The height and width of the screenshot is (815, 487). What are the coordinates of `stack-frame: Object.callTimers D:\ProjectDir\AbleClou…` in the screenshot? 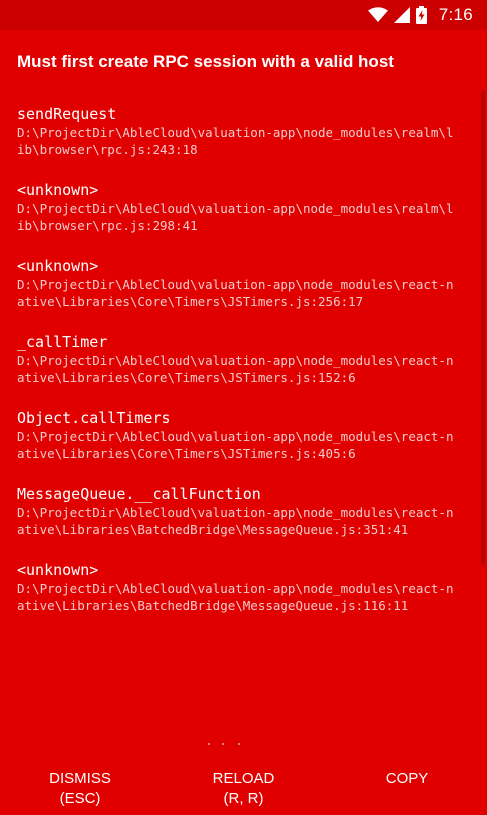 It's located at (247, 435).